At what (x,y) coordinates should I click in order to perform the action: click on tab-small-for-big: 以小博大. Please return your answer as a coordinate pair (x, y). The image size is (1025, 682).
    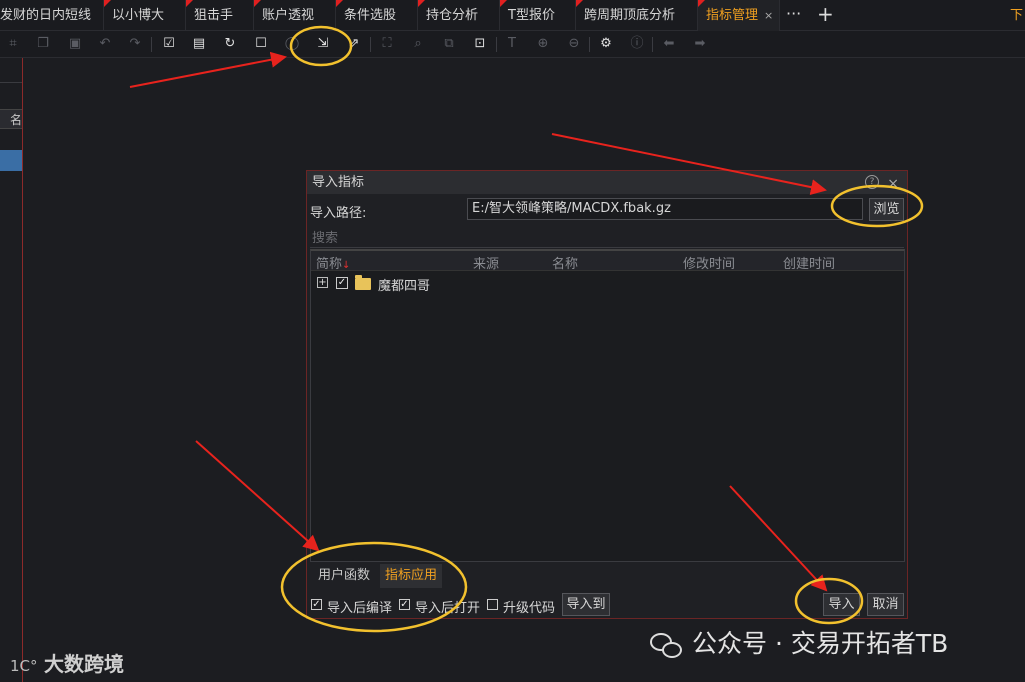
    Looking at the image, I should click on (145, 15).